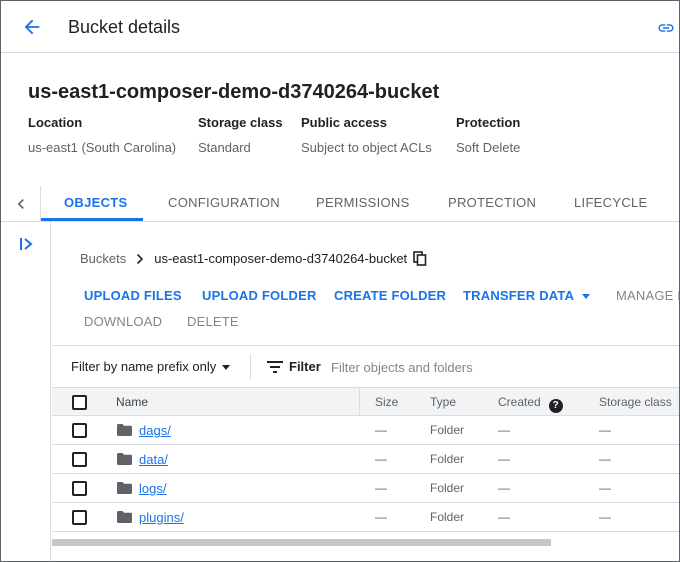 This screenshot has height=562, width=680. What do you see at coordinates (492, 202) in the screenshot?
I see `tab-protection: PROTECTION` at bounding box center [492, 202].